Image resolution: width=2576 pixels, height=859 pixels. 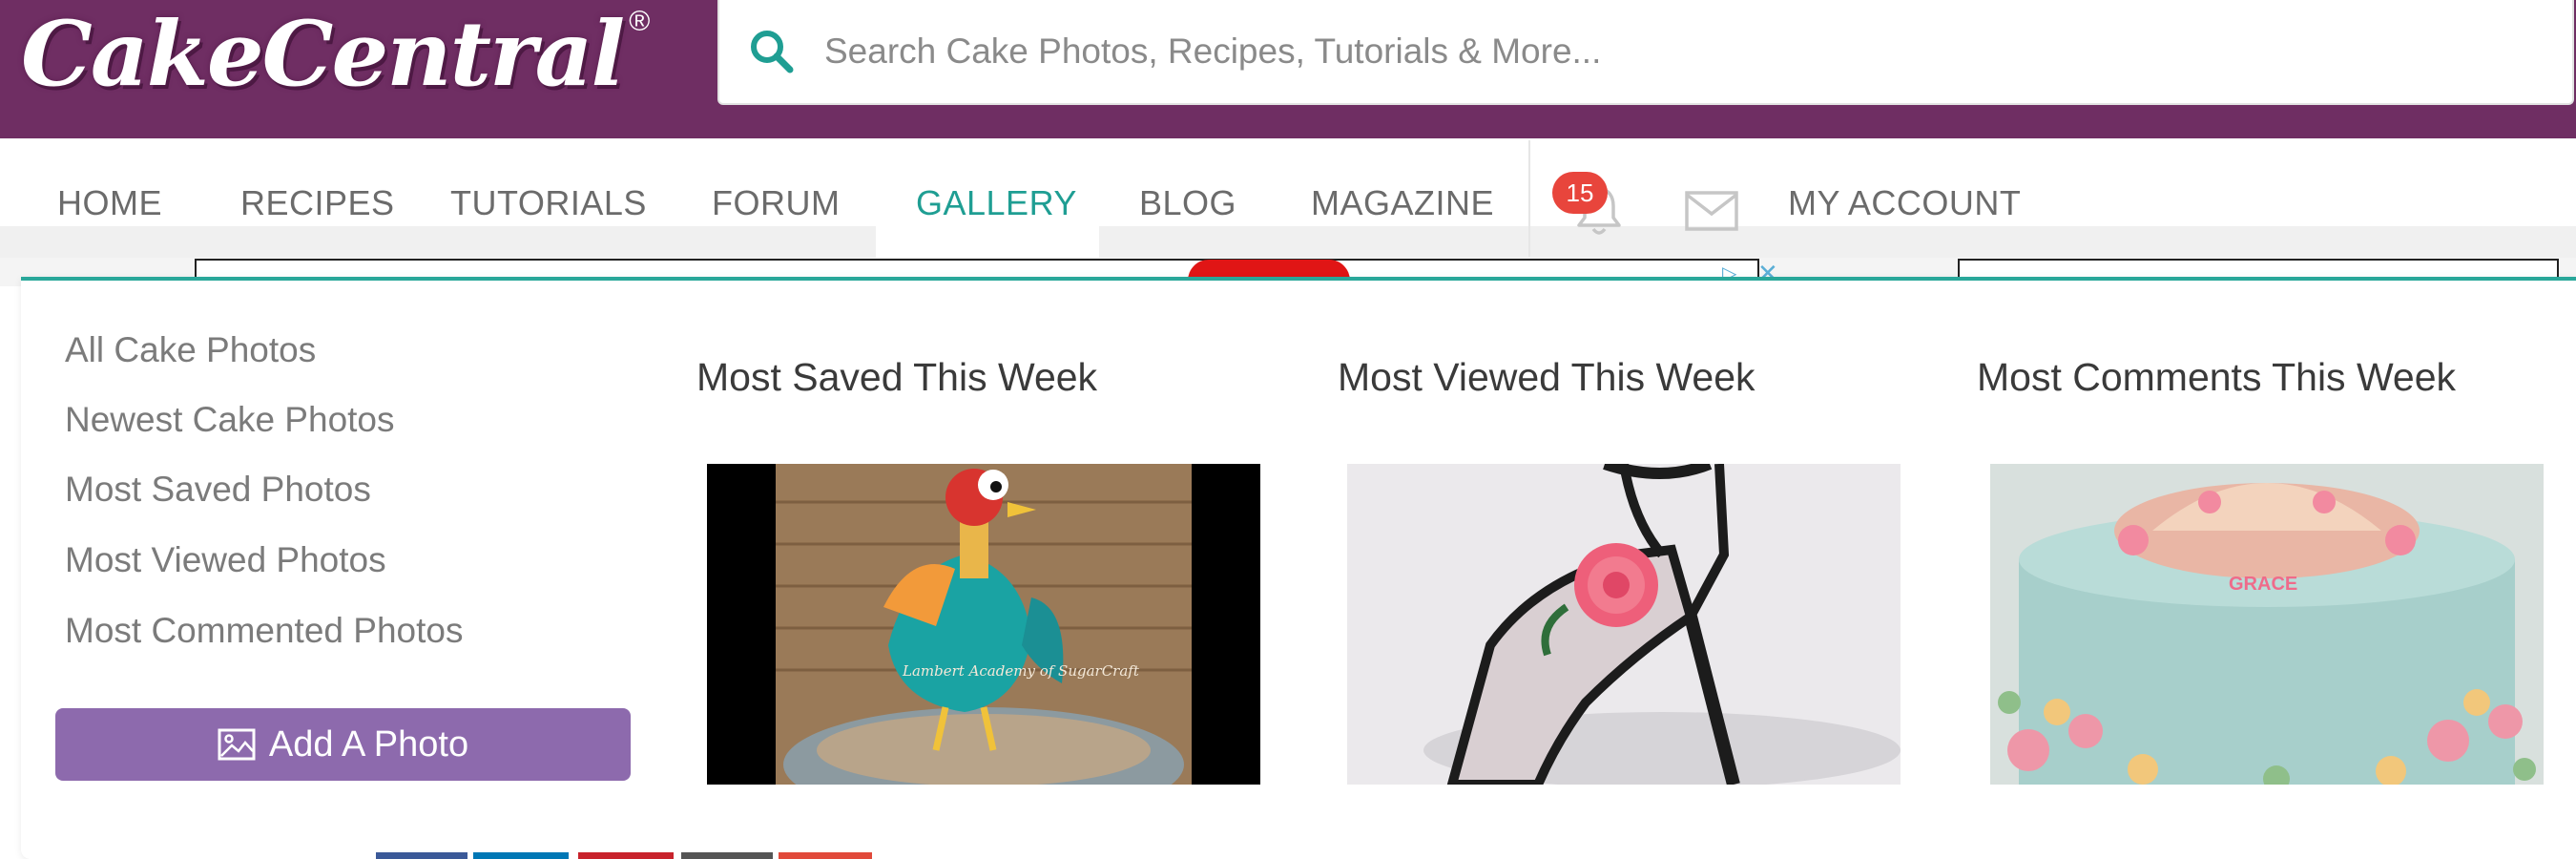 I want to click on nav-divider, so click(x=1529, y=198).